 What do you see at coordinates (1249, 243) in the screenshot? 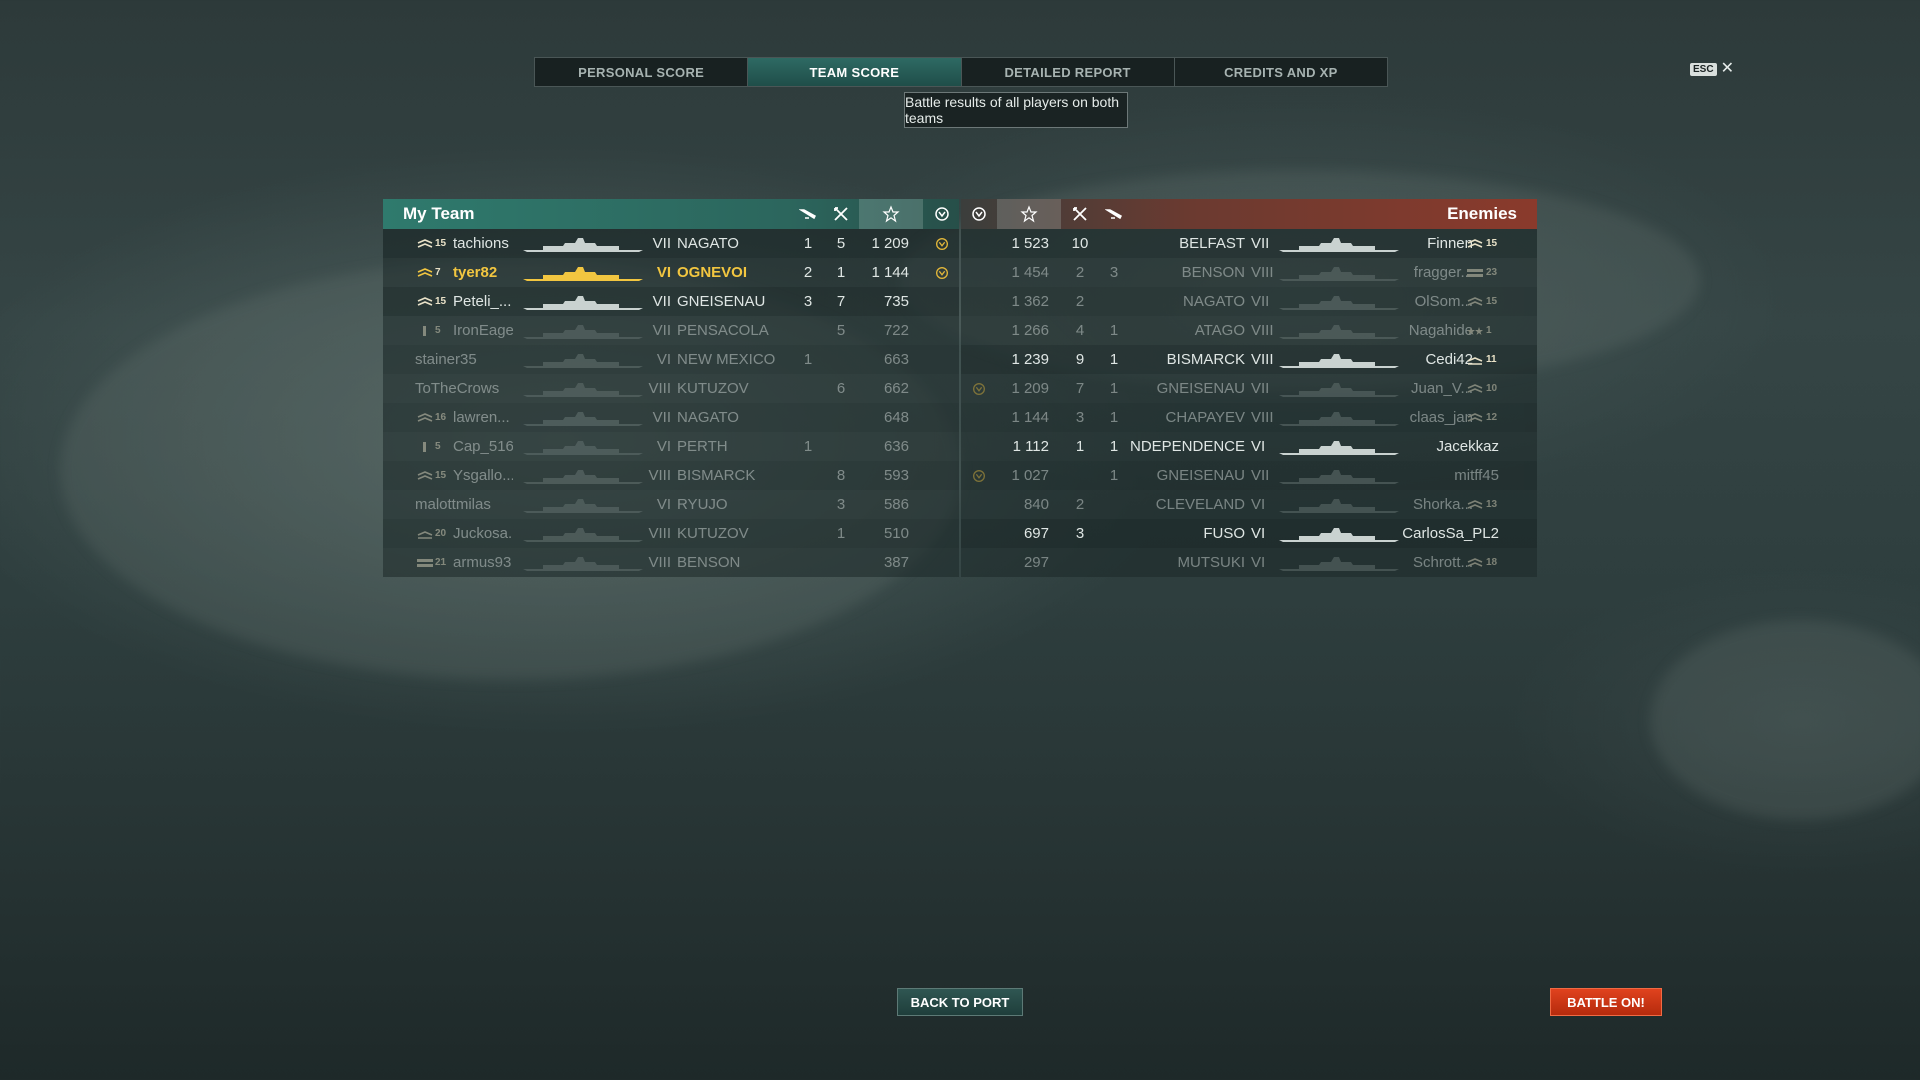
I see `enemy-team-row: 1 523 10 BELFAST VII Finnen 15` at bounding box center [1249, 243].